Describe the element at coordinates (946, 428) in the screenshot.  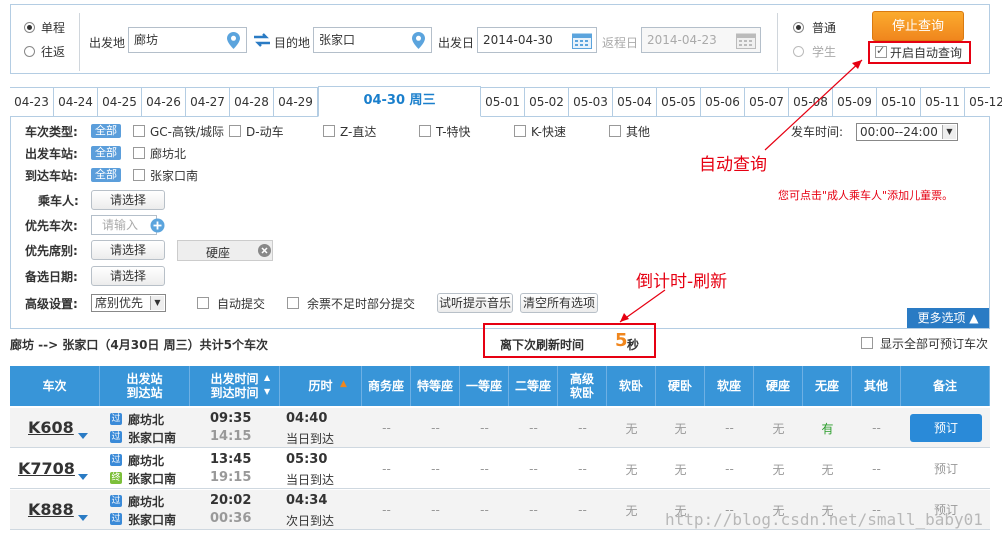
I see `book-button: 预订` at that location.